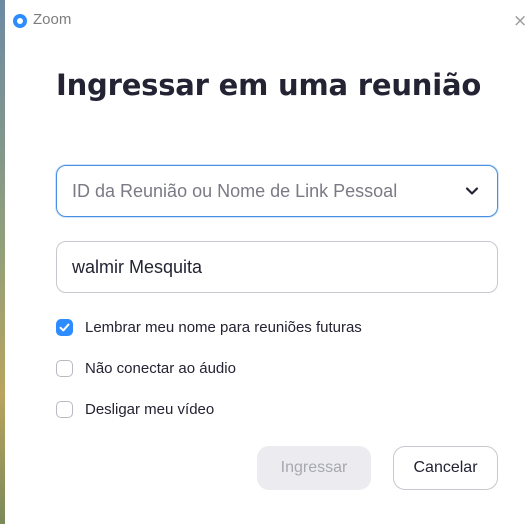  I want to click on no-audio-checkbox, so click(64, 368).